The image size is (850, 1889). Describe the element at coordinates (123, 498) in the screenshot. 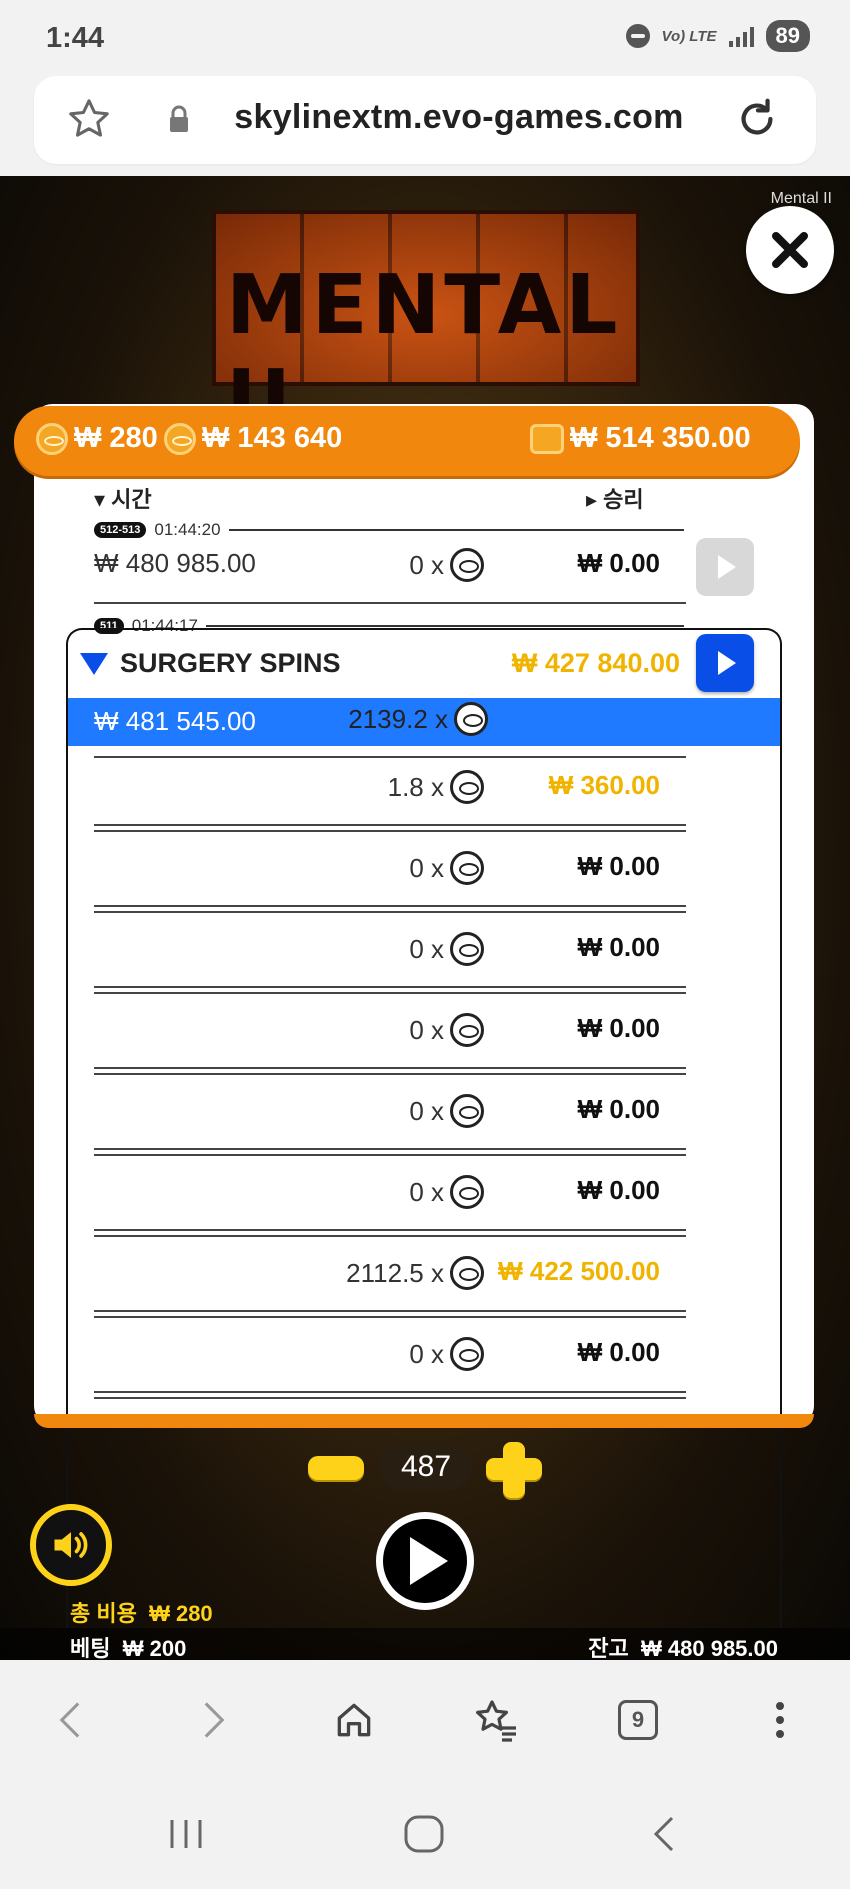

I see `column-header-time: ▾ 시간` at that location.